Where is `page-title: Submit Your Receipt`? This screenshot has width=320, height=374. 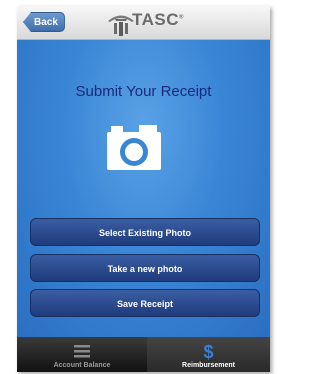
page-title: Submit Your Receipt is located at coordinates (143, 91).